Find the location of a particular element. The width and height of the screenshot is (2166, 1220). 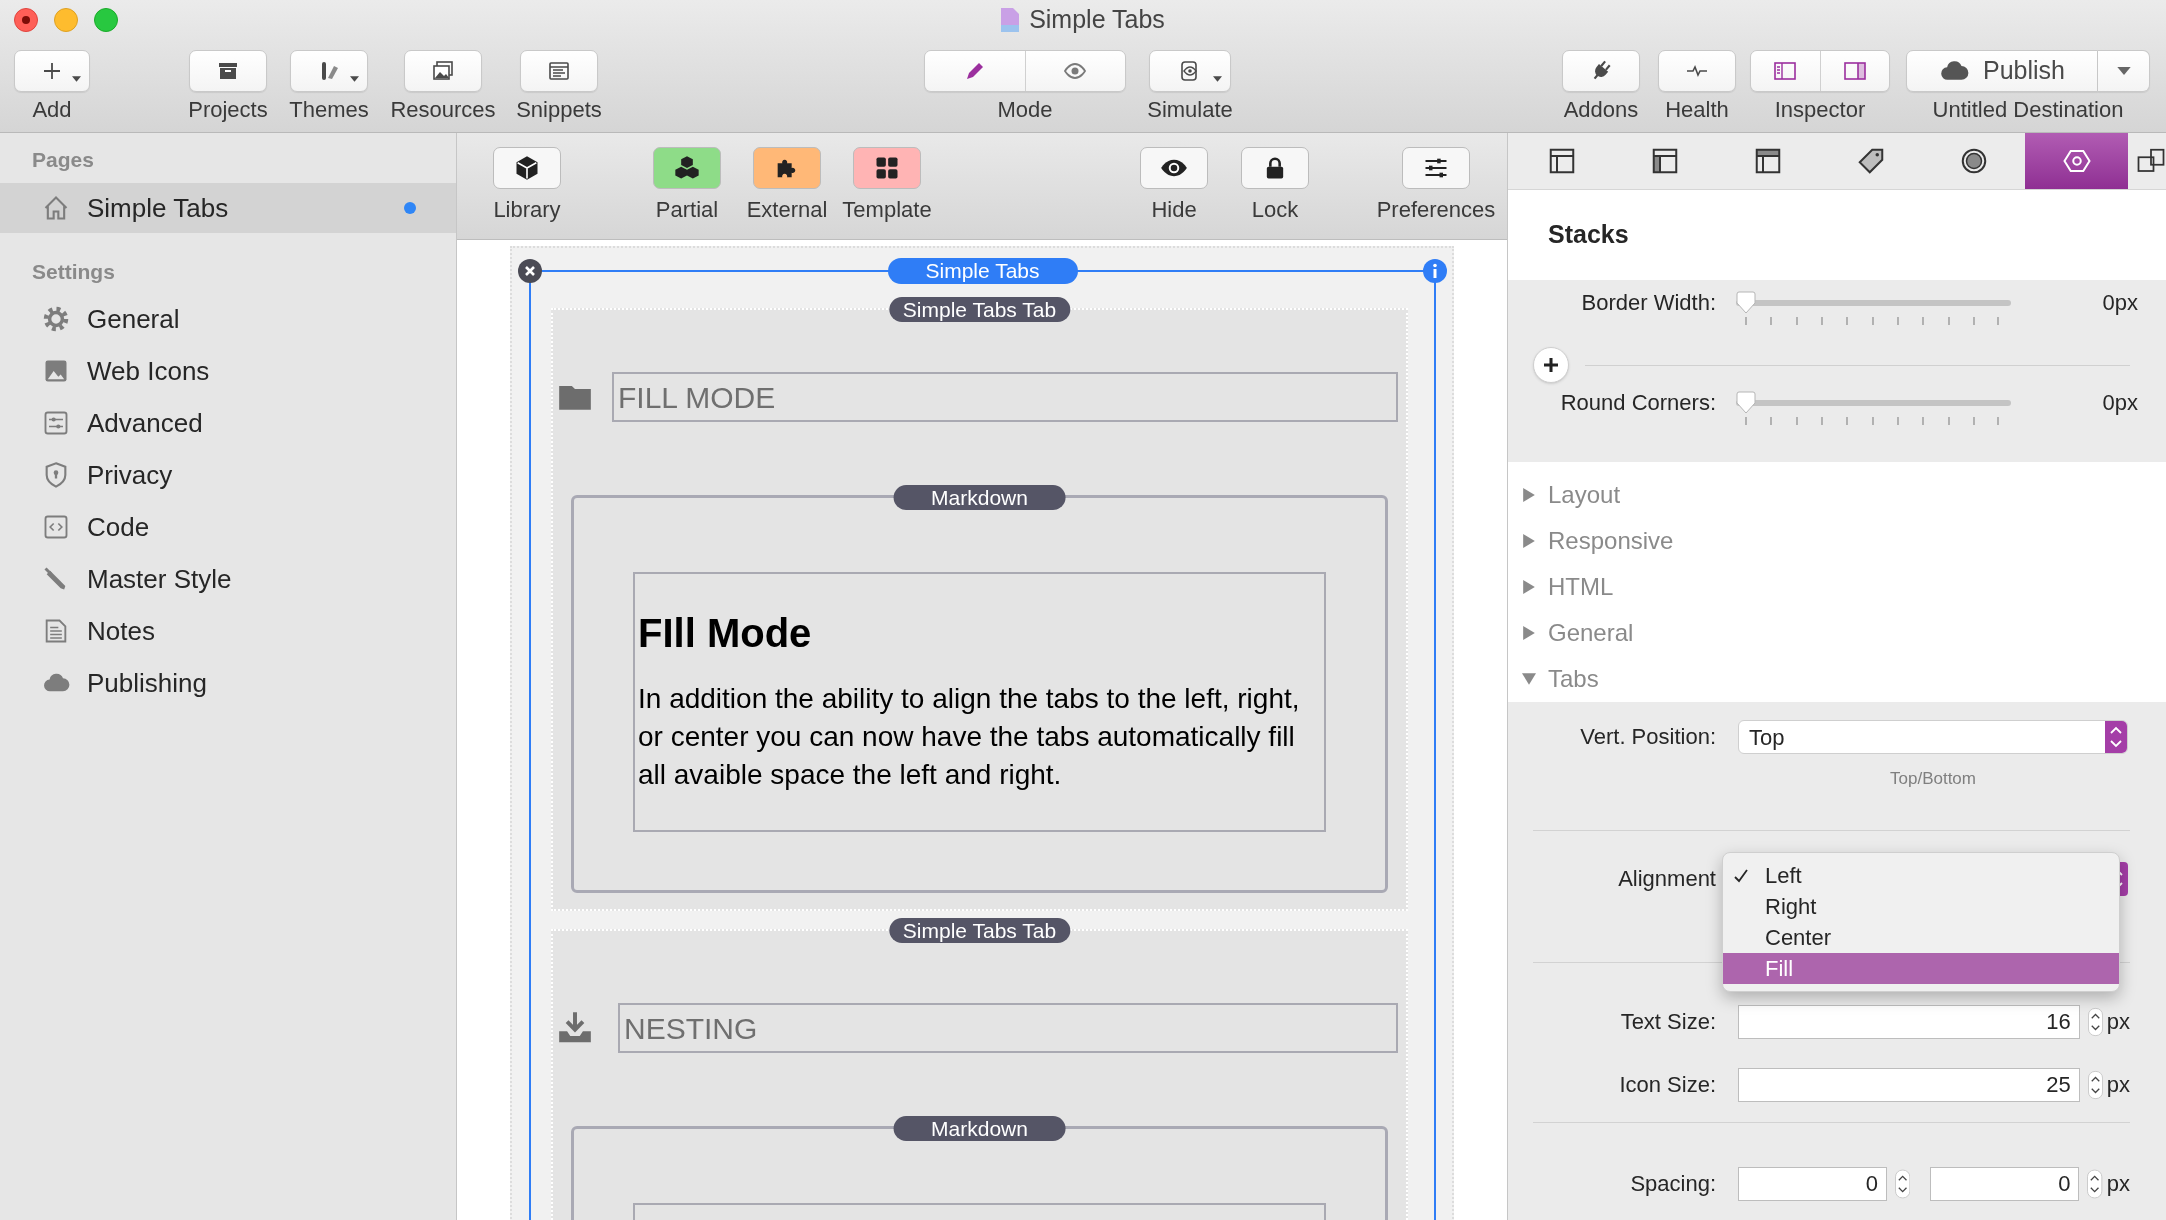

sliders-box-icon is located at coordinates (56, 423).